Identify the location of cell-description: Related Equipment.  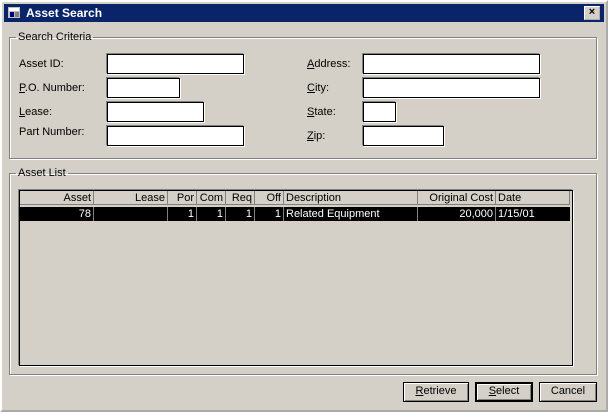
(351, 214).